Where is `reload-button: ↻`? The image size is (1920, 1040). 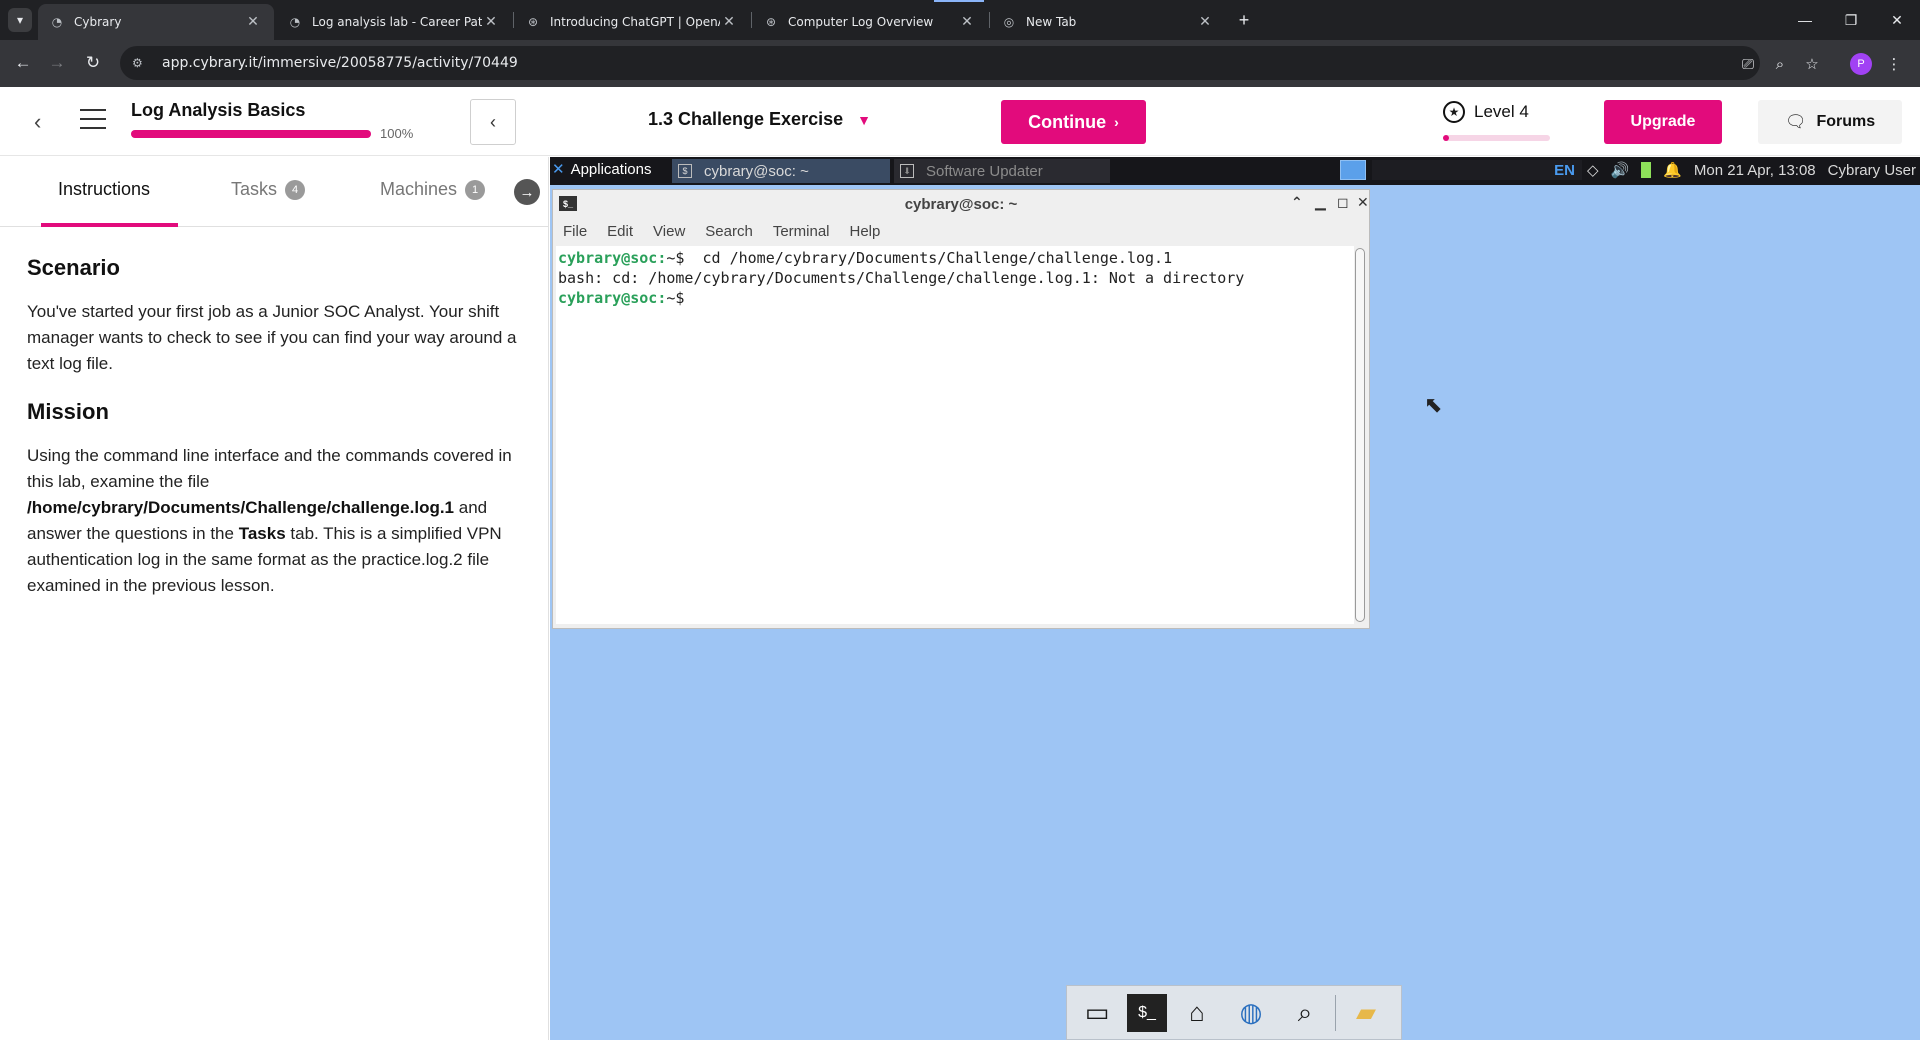 reload-button: ↻ is located at coordinates (93, 63).